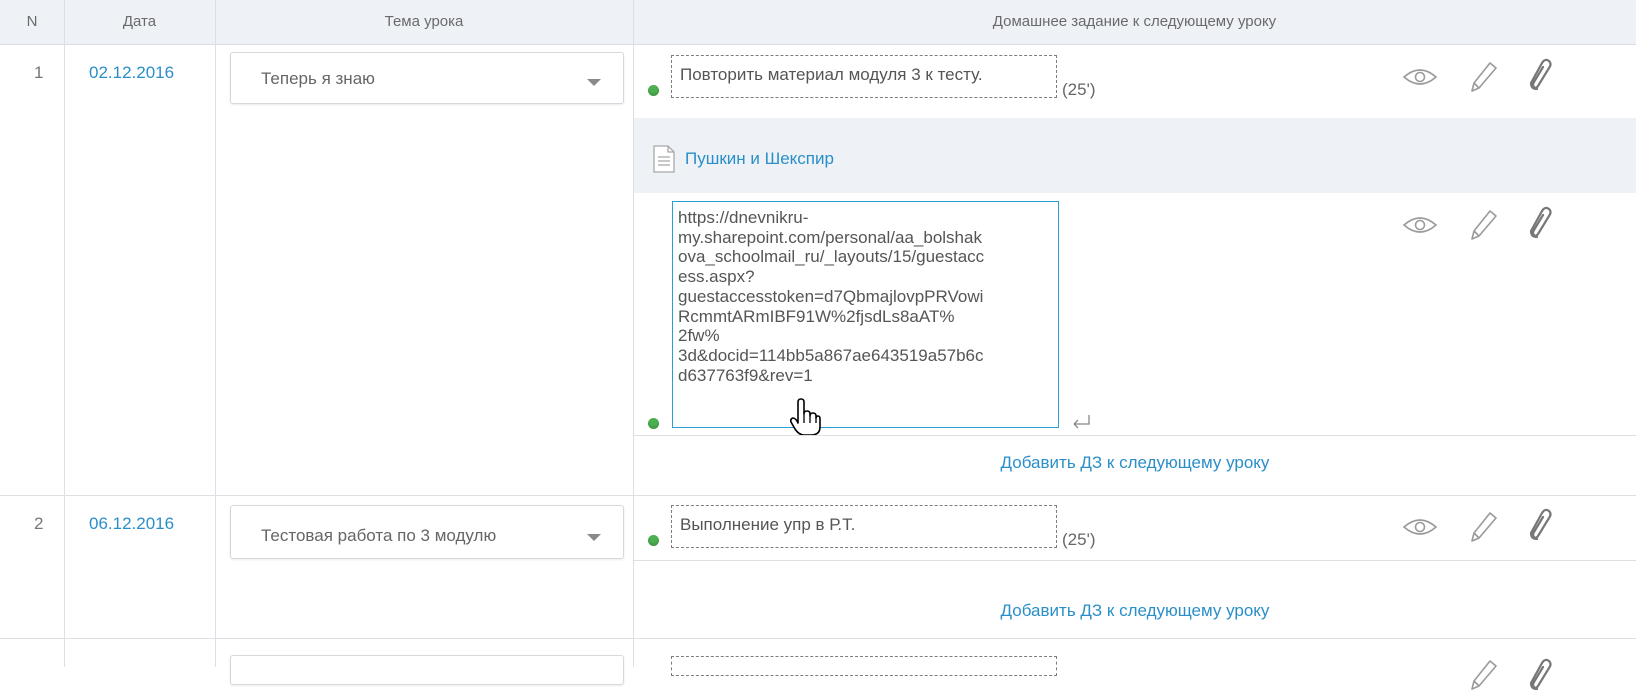 This screenshot has height=695, width=1636. I want to click on lesson-topic-select, so click(427, 670).